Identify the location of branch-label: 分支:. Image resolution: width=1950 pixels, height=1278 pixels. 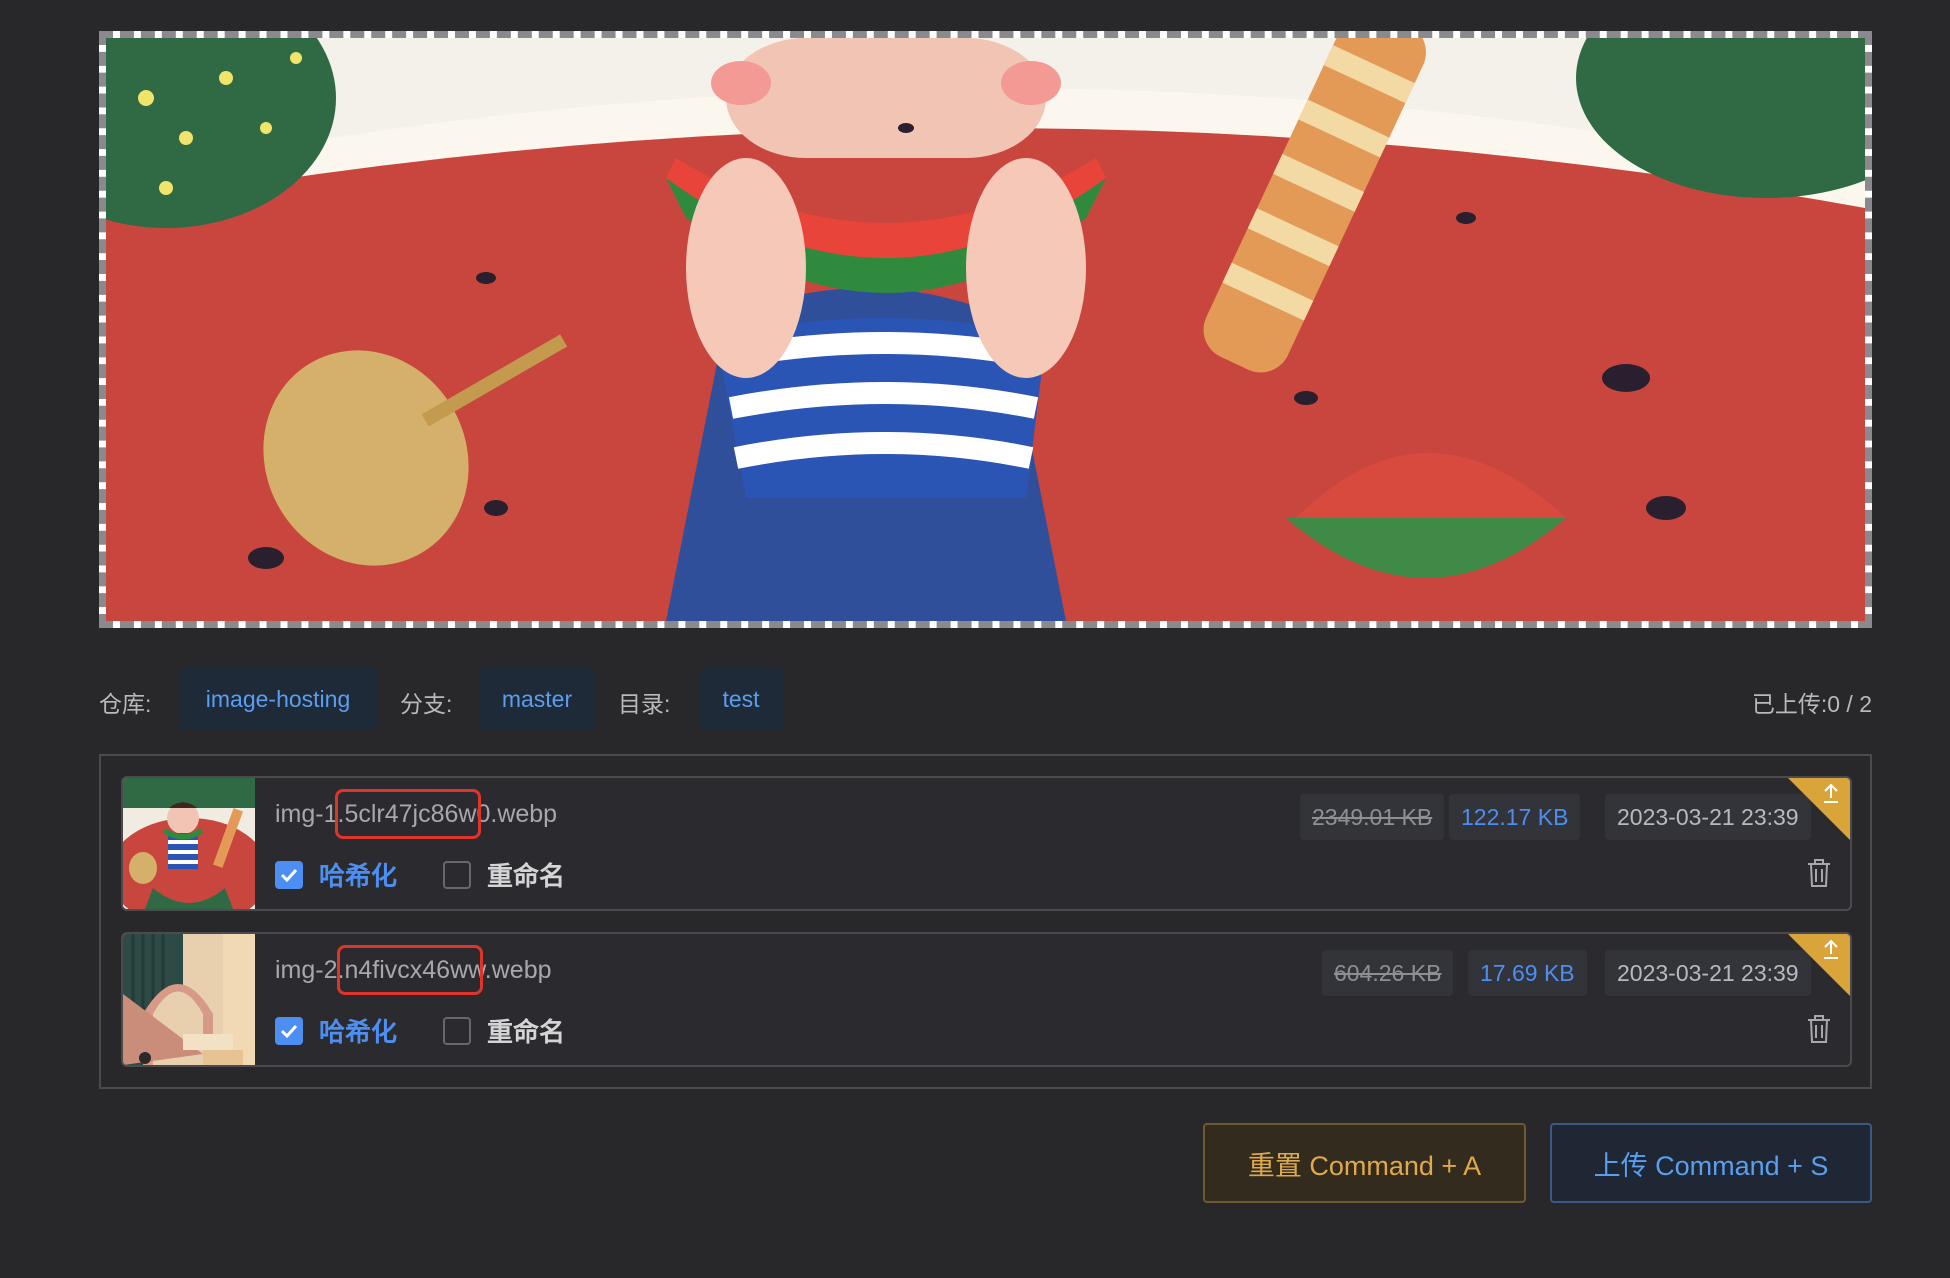
(426, 704).